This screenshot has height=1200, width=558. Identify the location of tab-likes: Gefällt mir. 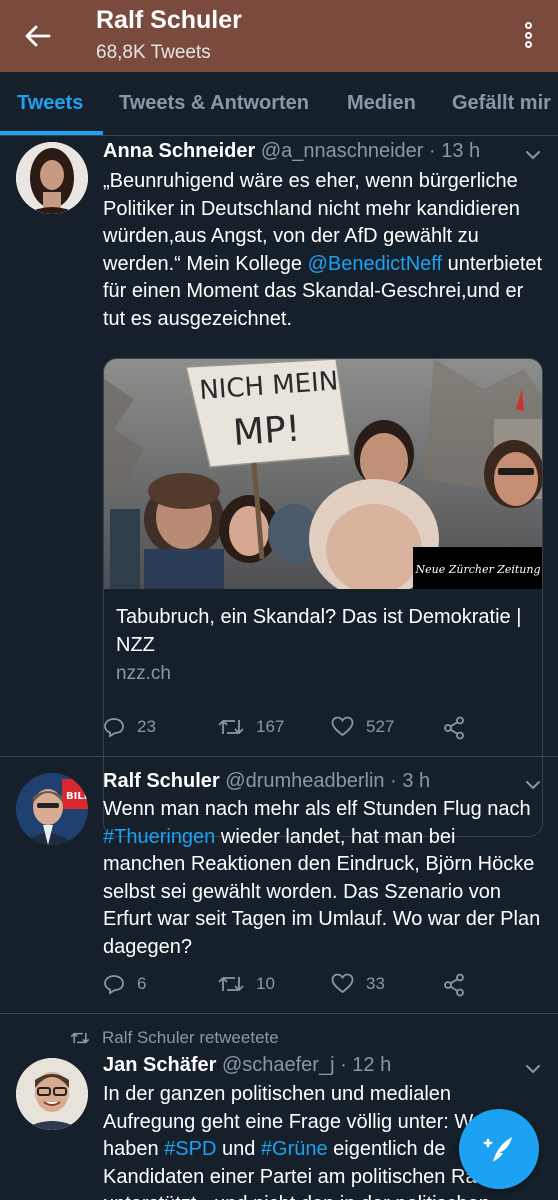
(501, 103).